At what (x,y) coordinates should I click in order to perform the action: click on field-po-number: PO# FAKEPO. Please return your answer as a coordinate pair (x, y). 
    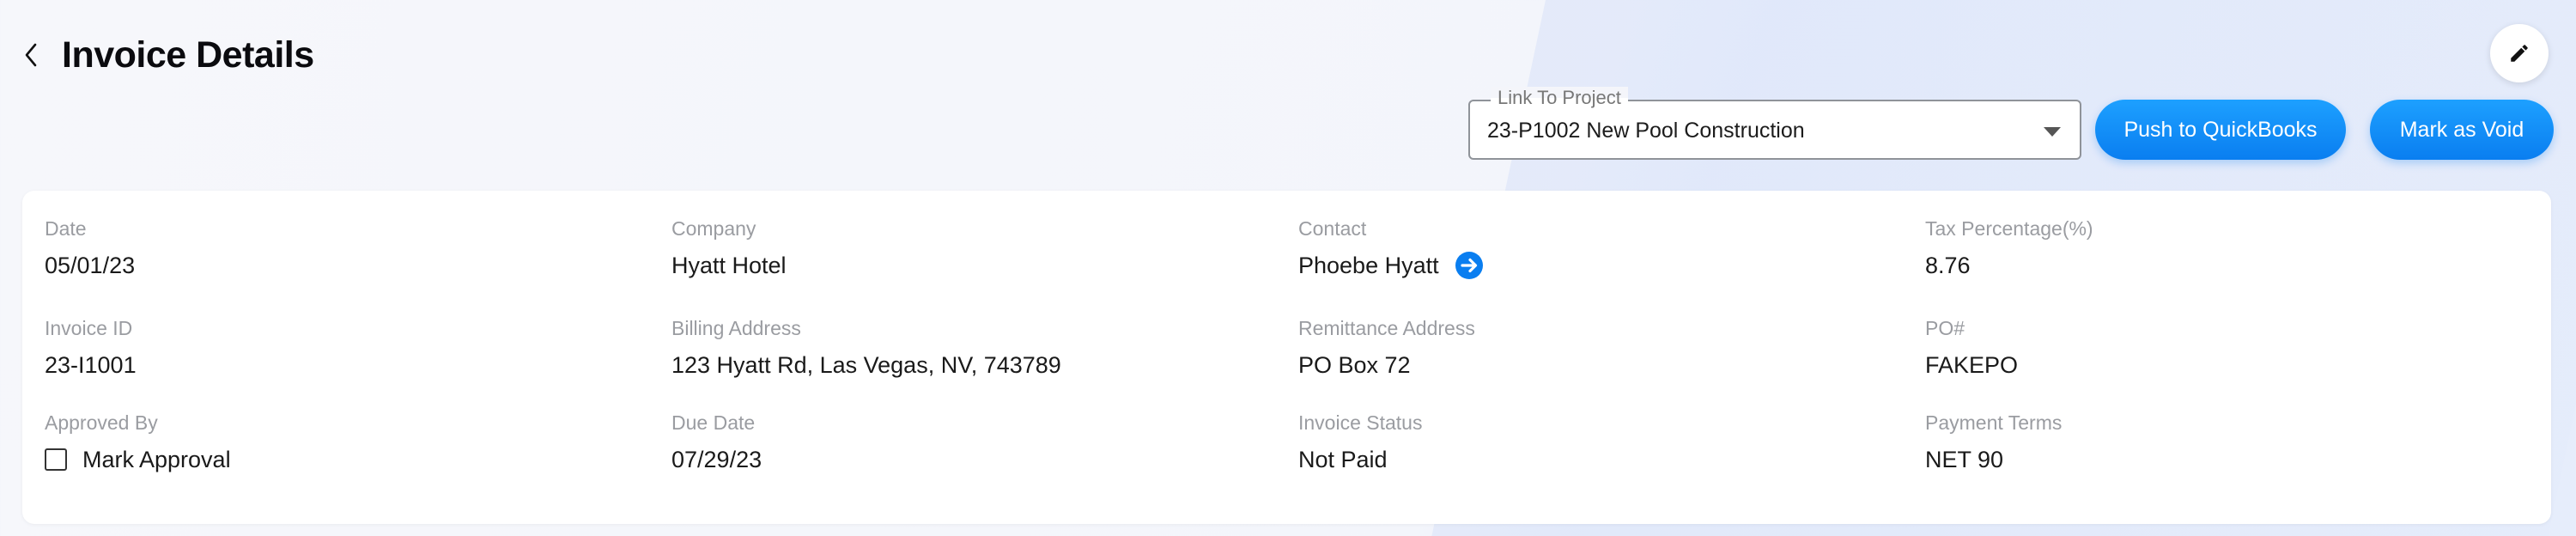
    Looking at the image, I should click on (1972, 348).